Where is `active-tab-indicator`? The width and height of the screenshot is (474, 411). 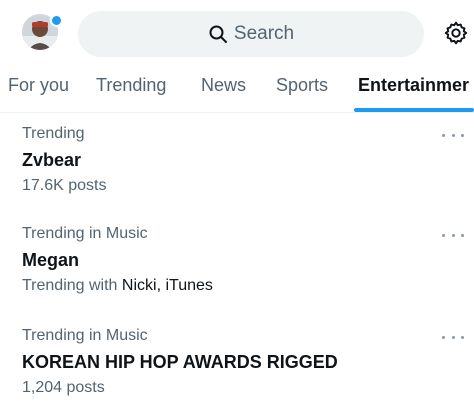
active-tab-indicator is located at coordinates (414, 110).